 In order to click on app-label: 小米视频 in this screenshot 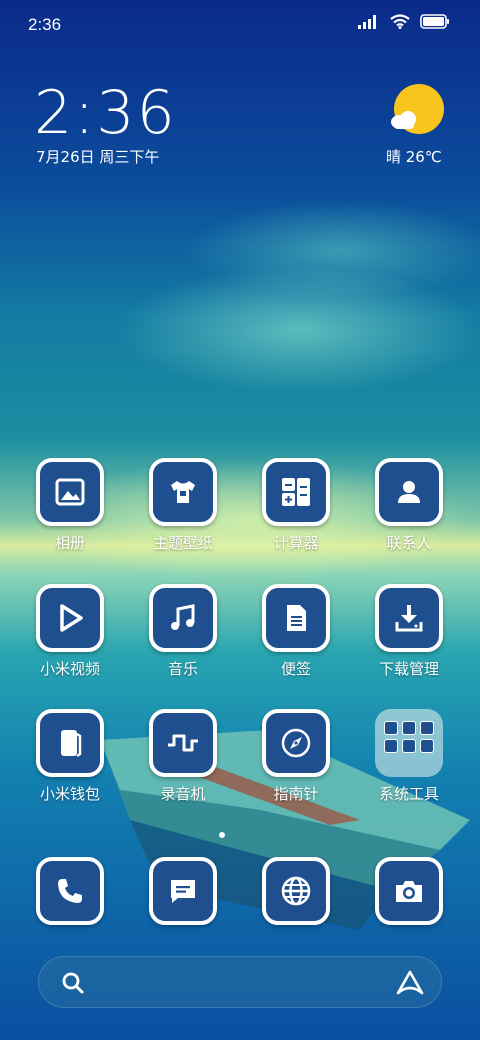, I will do `click(69, 669)`.